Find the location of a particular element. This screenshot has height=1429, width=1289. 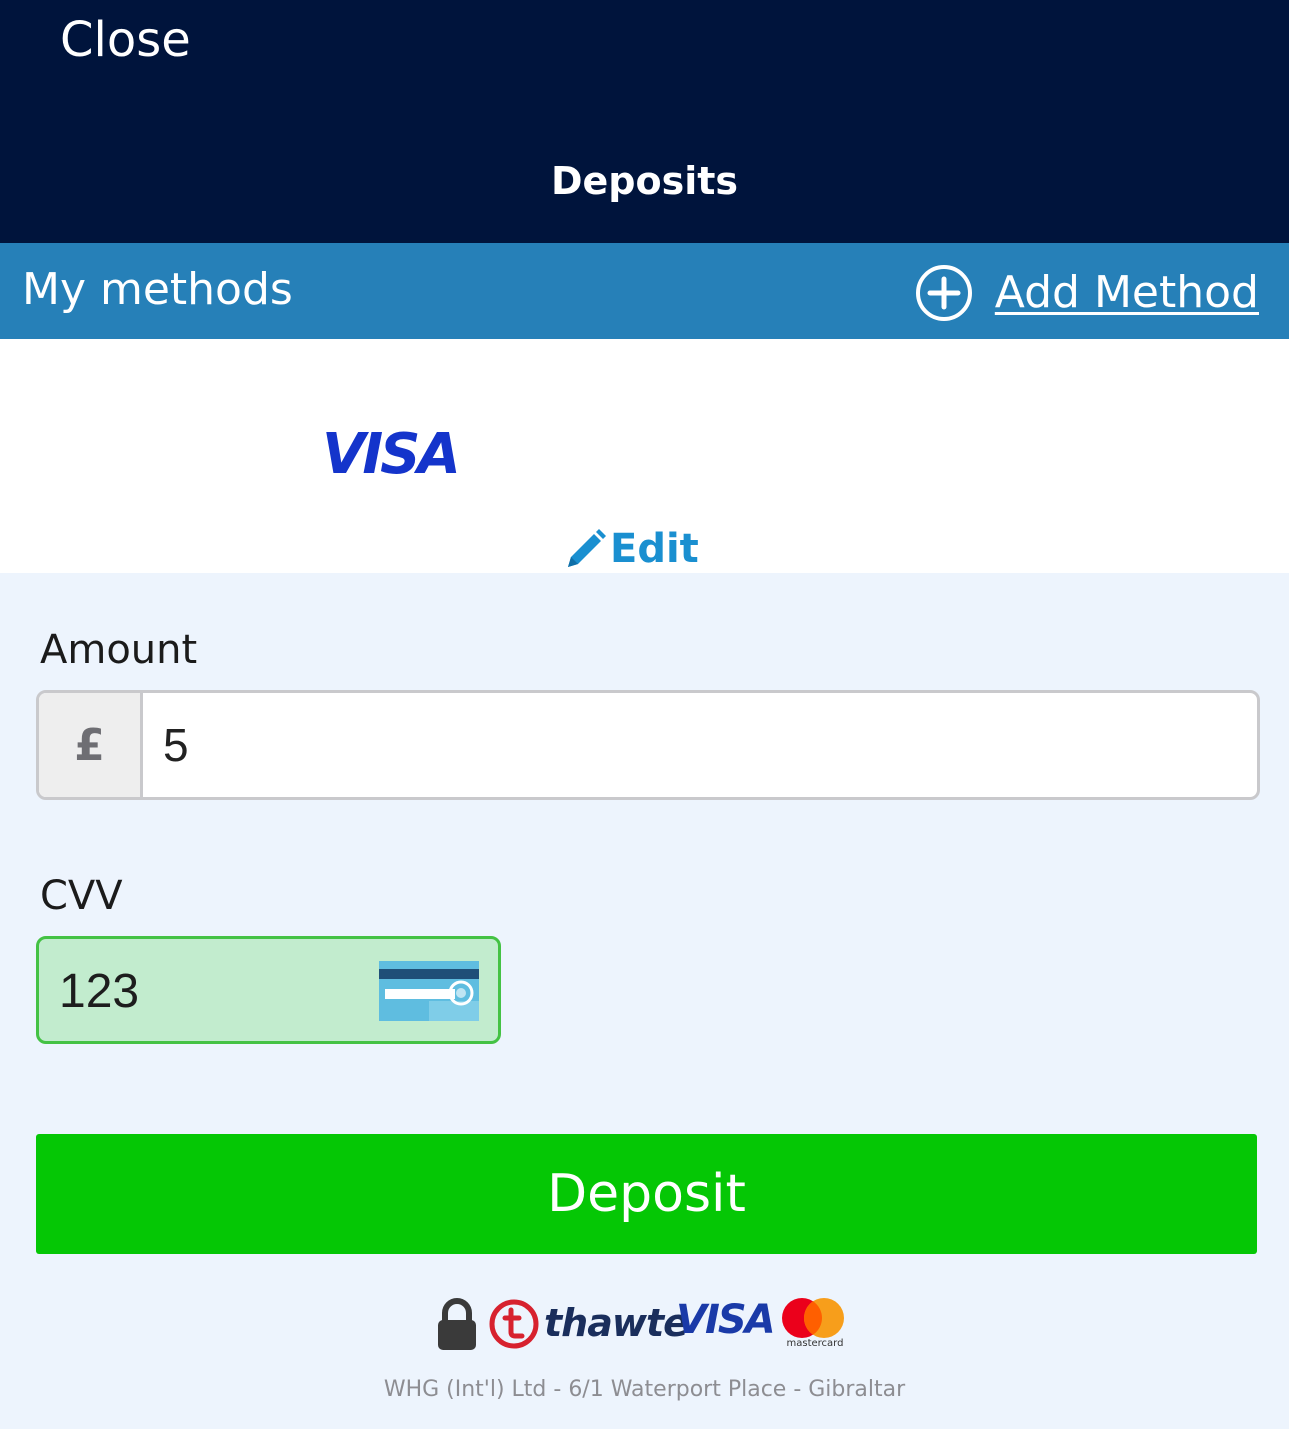

thawte-logo-icon is located at coordinates (514, 1324).